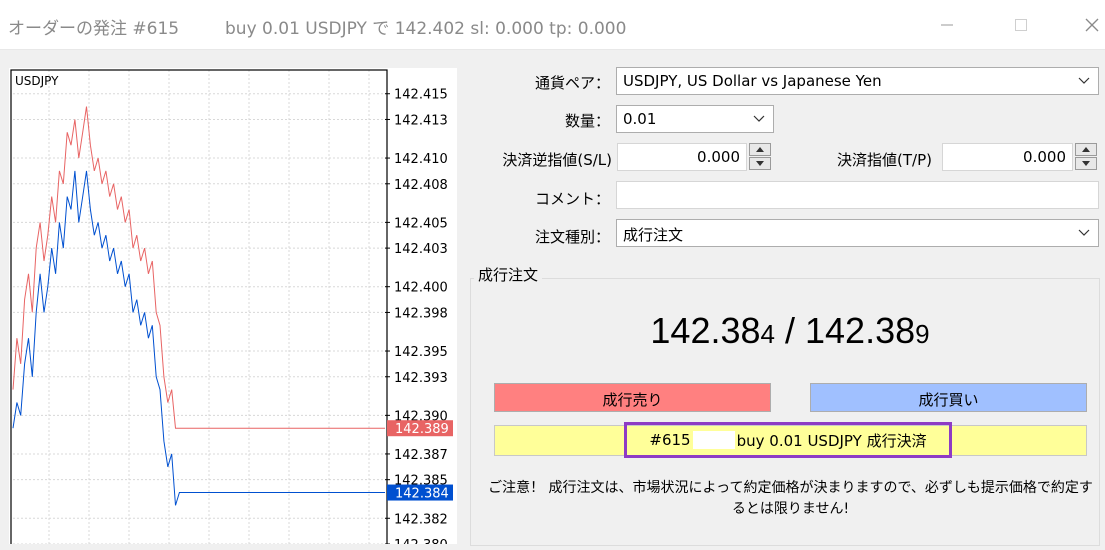  Describe the element at coordinates (752, 81) in the screenshot. I see `symbol-select-value: USDJPY, US Dollar vs Japanese Yen` at that location.